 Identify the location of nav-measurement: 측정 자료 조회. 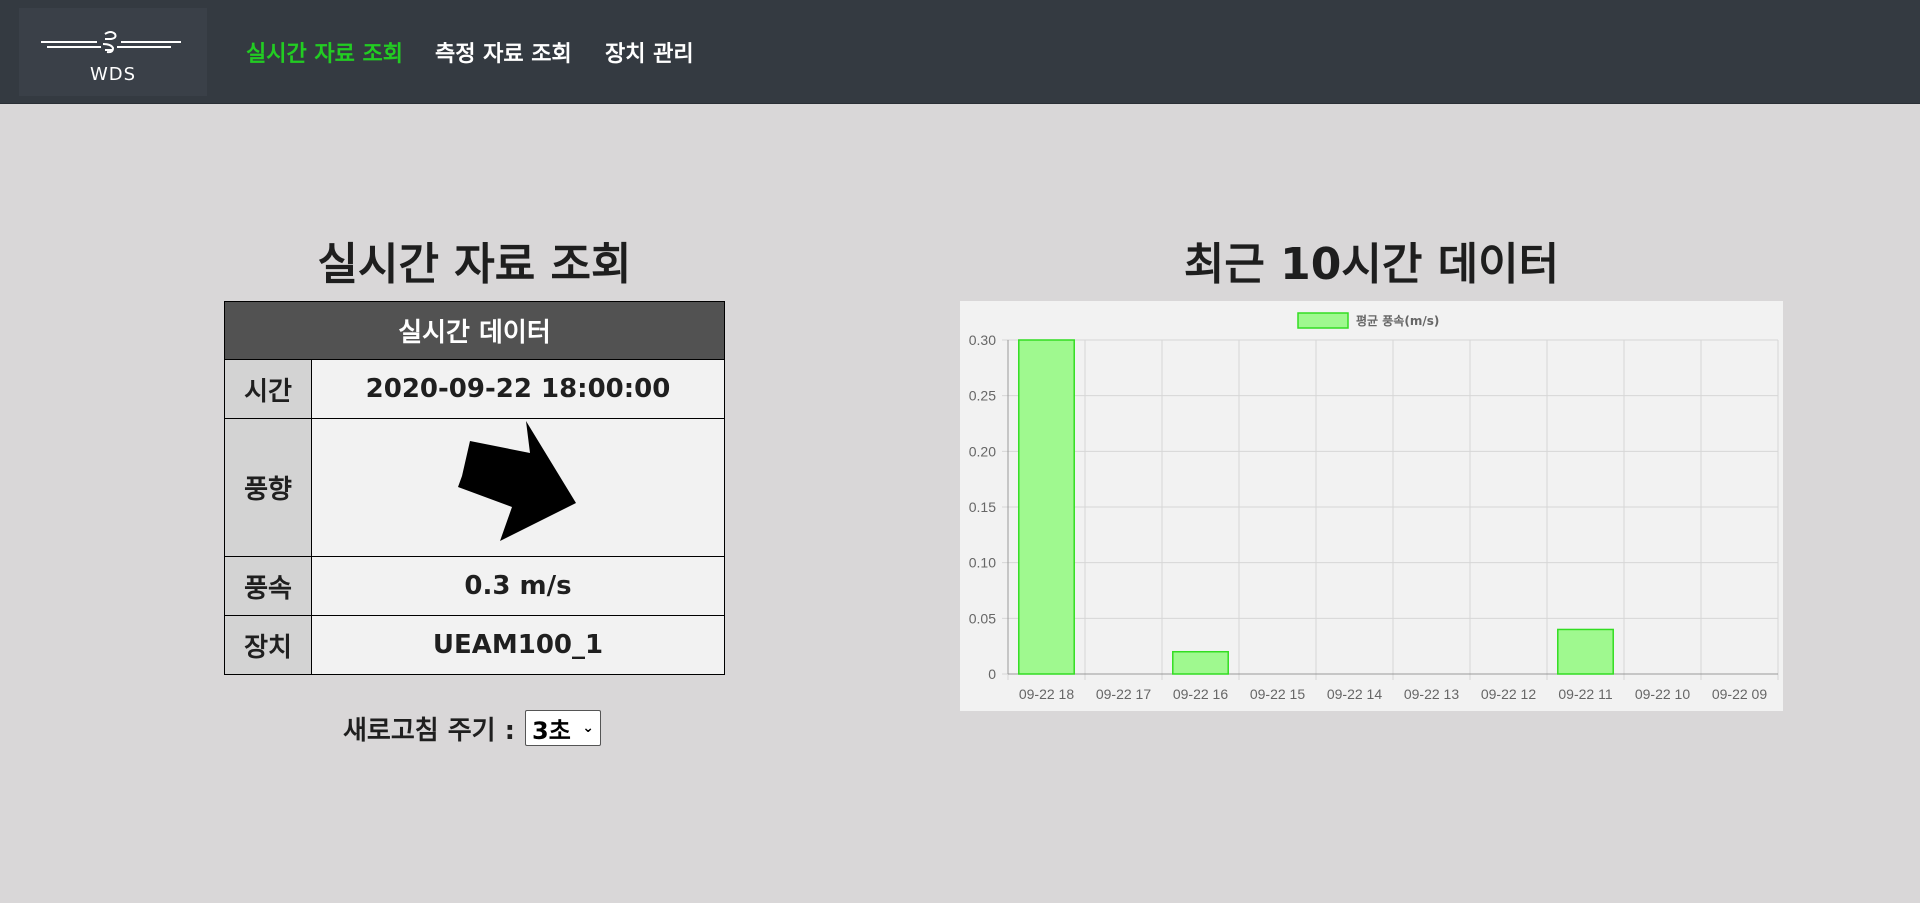
(503, 52).